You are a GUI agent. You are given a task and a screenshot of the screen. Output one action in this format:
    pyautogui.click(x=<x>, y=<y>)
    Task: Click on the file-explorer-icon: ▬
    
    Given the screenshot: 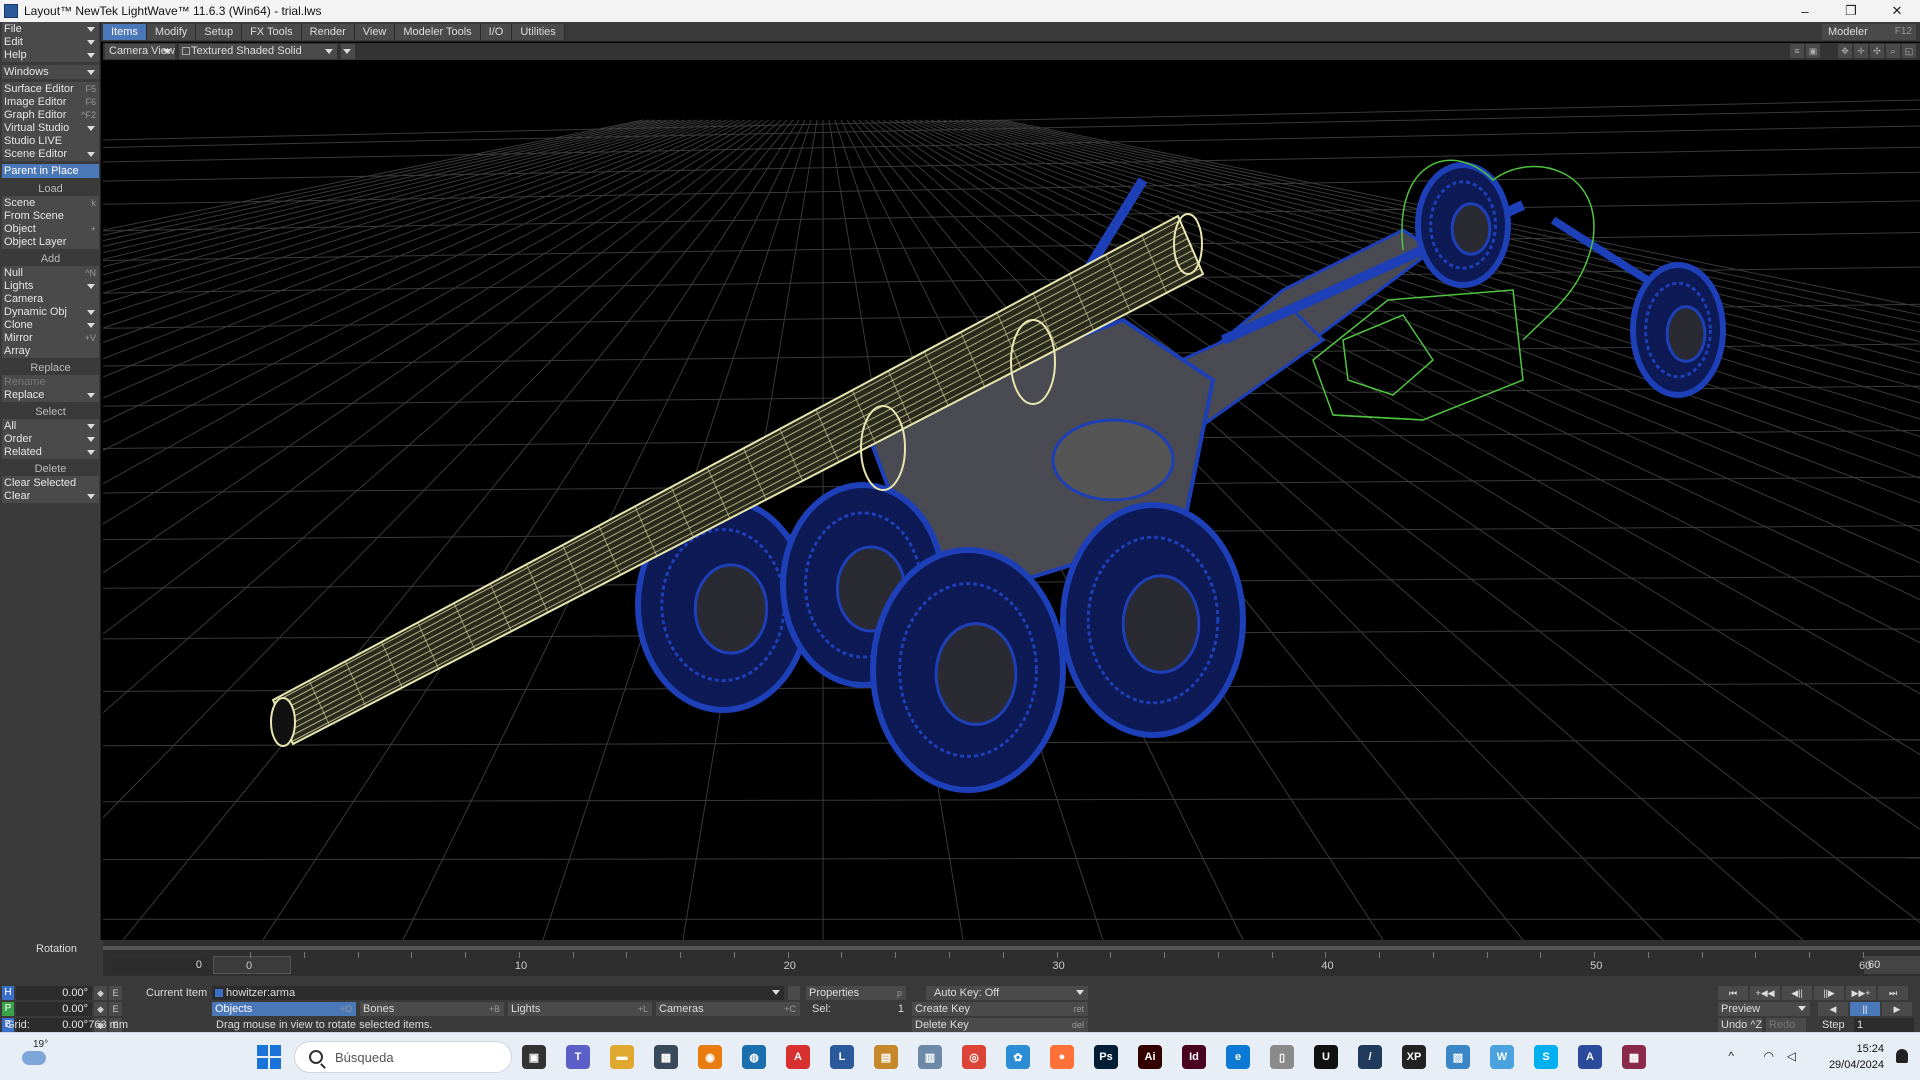 What is the action you would take?
    pyautogui.click(x=622, y=1057)
    